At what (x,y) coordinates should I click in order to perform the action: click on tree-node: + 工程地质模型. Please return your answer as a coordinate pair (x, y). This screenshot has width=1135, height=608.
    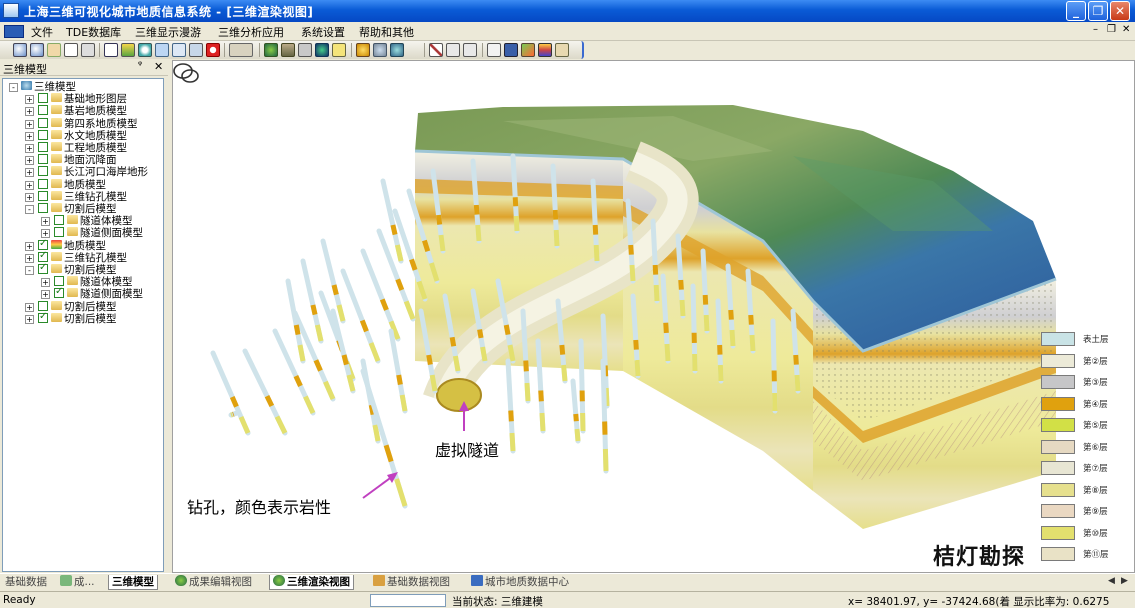
    Looking at the image, I should click on (76, 148).